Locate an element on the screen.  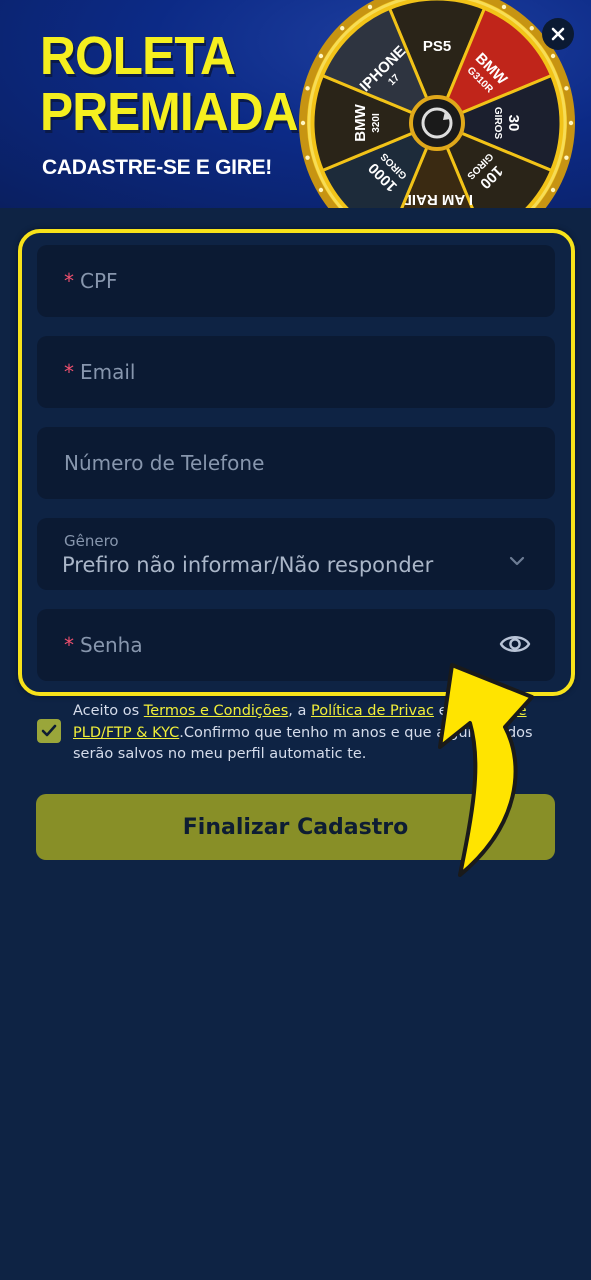
wheel-segment-label: PS5 is located at coordinates (437, 46).